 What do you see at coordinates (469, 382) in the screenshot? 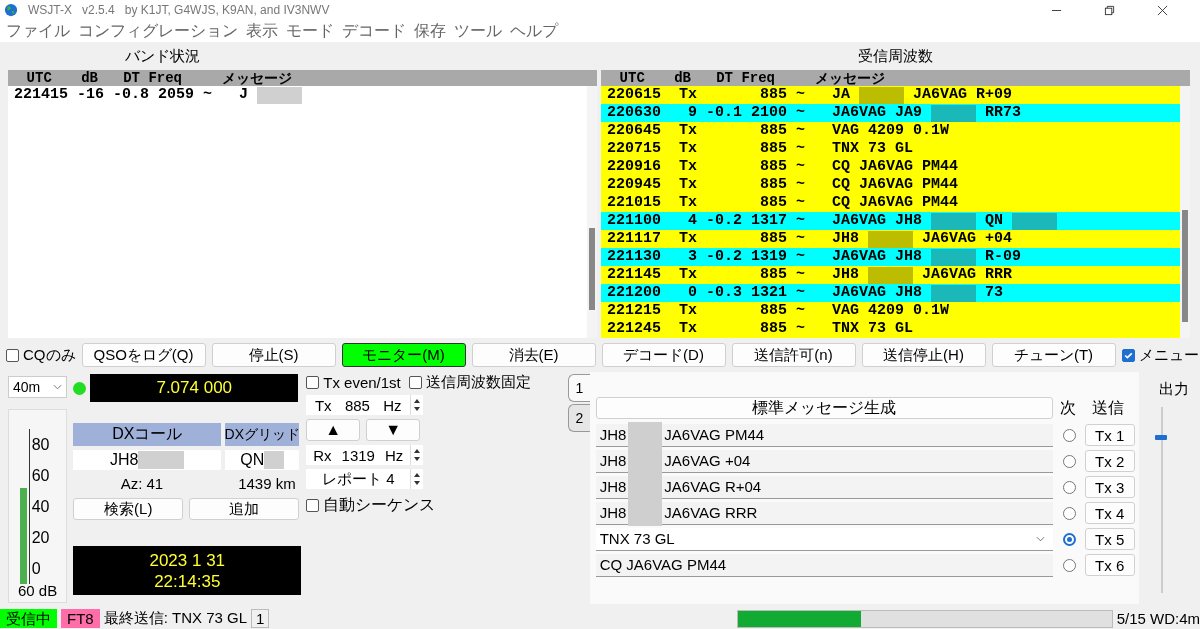
I see `hold-tx-checkbox: 送信周波数固定` at bounding box center [469, 382].